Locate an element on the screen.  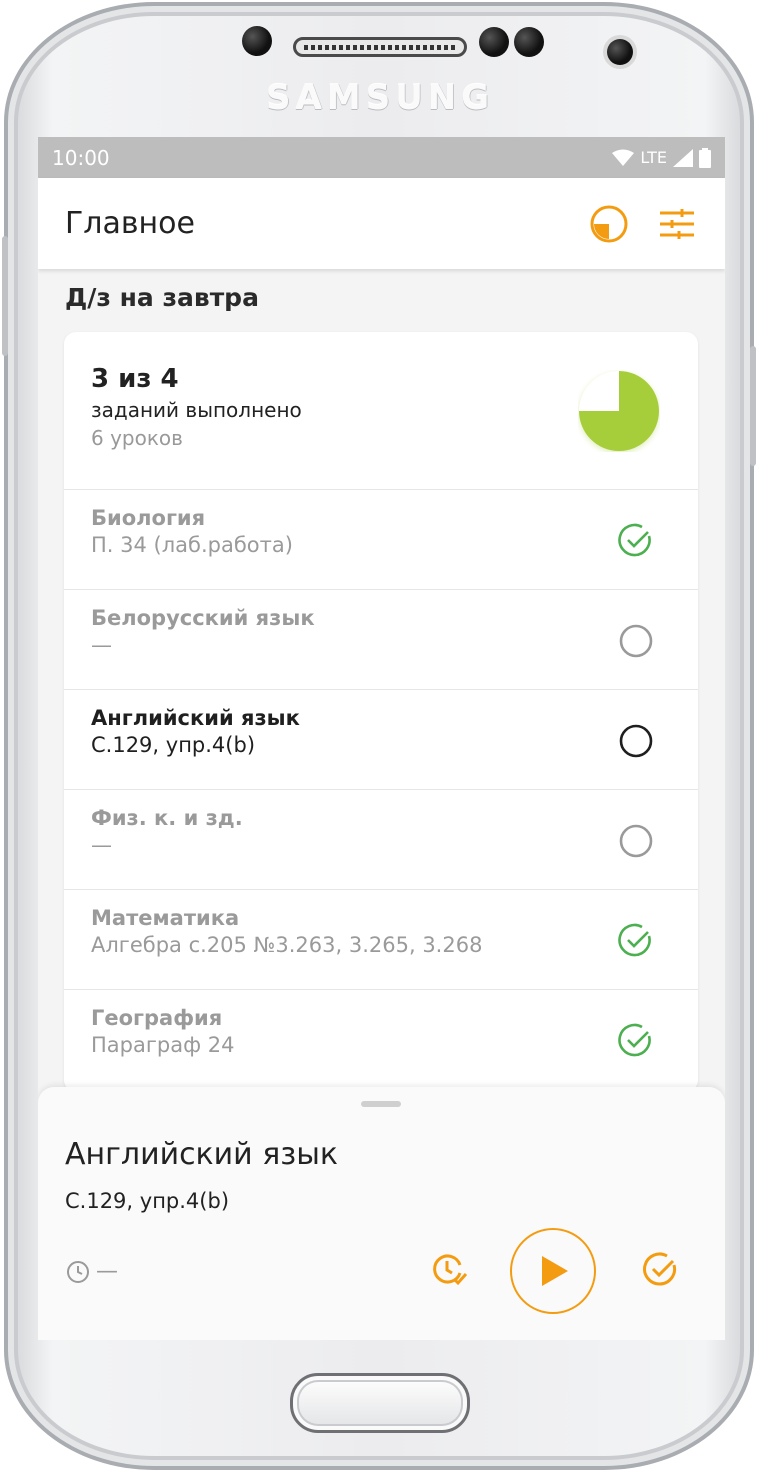
check-icon is located at coordinates (660, 1269).